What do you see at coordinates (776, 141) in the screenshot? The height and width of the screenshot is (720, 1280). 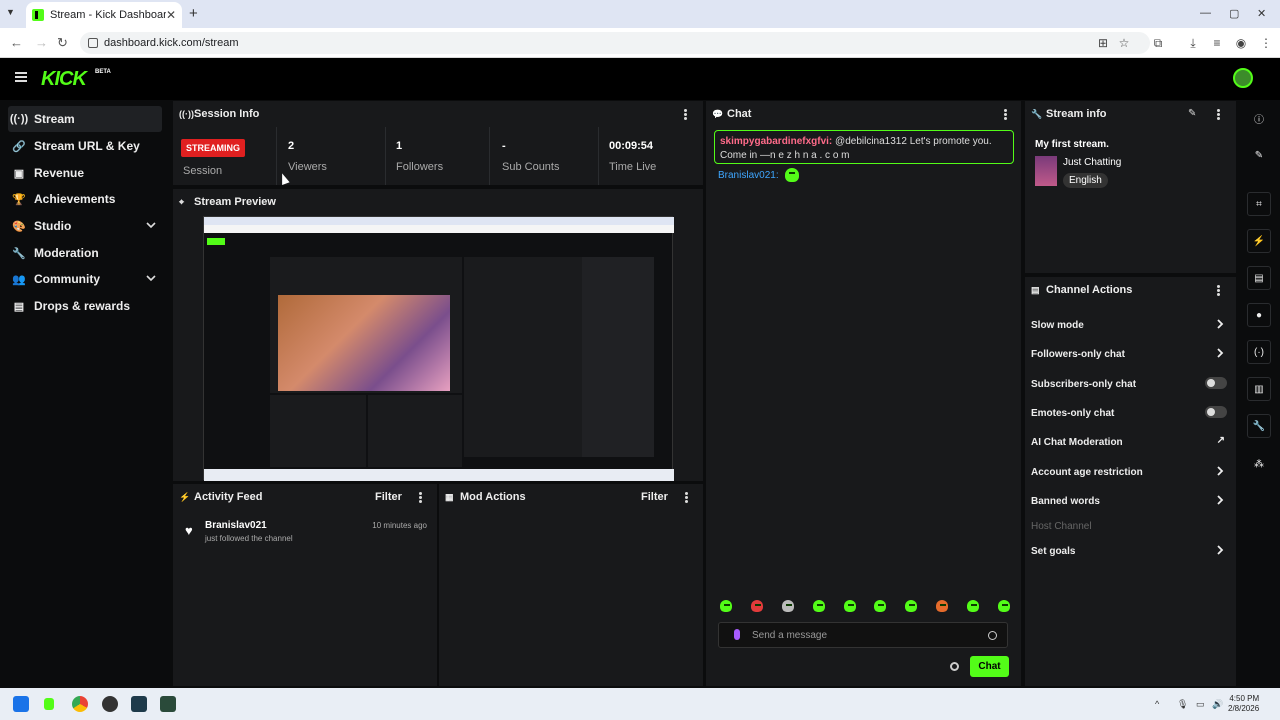 I see `chat-username: skimpygabardinefxgfvi:` at bounding box center [776, 141].